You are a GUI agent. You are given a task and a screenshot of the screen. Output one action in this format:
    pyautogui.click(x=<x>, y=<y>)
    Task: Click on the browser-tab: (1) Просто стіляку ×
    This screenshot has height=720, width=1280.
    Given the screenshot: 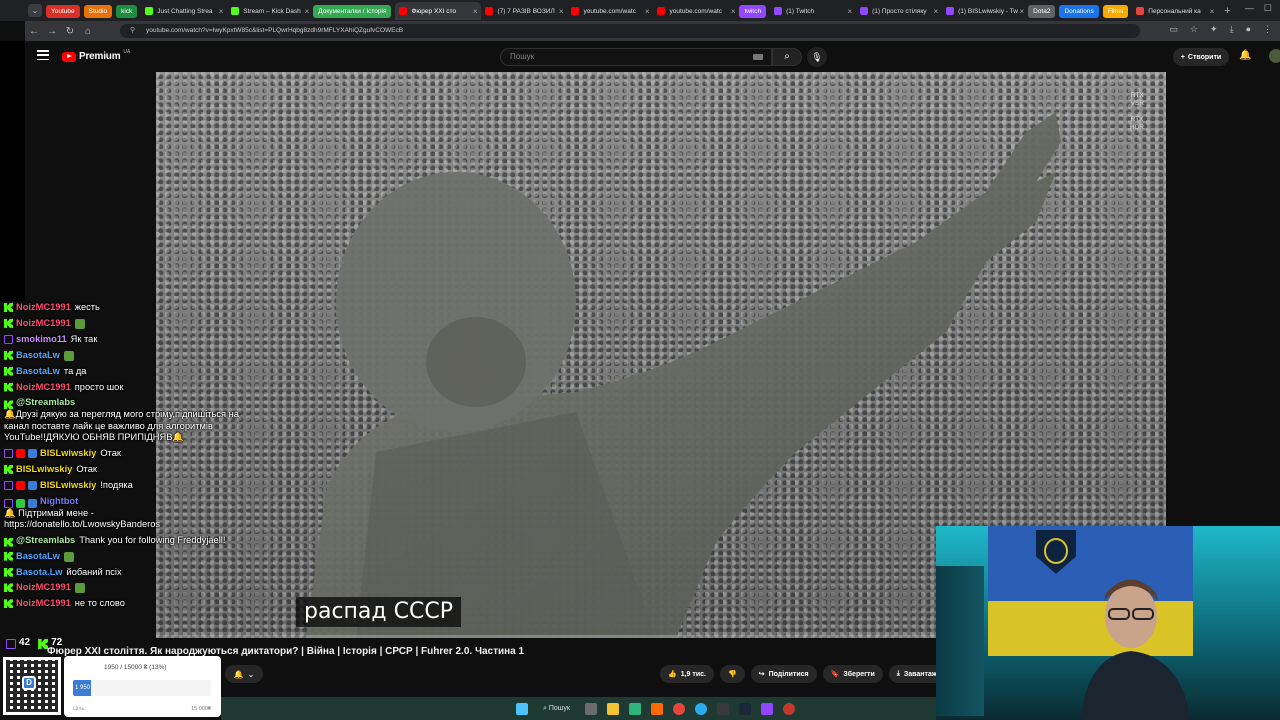 What is the action you would take?
    pyautogui.click(x=899, y=11)
    